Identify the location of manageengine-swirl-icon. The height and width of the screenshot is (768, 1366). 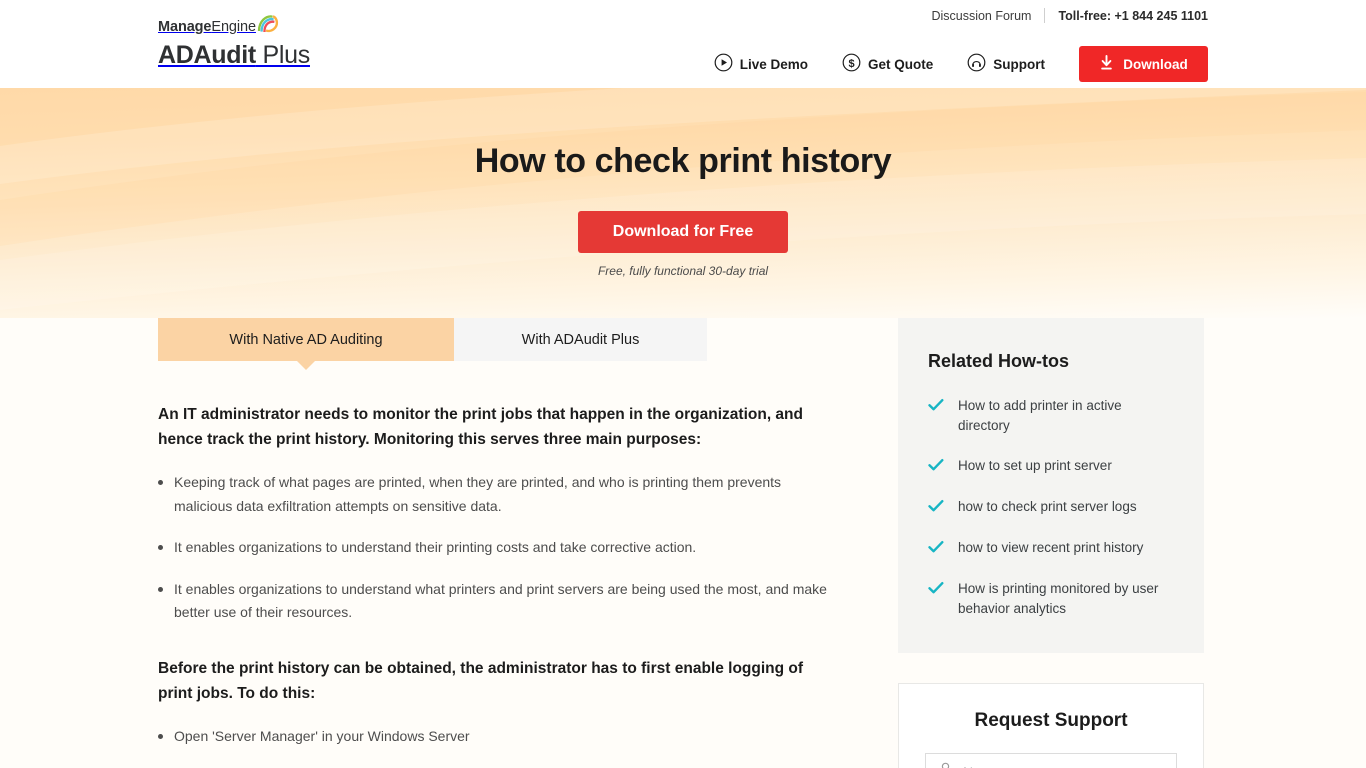
(268, 26).